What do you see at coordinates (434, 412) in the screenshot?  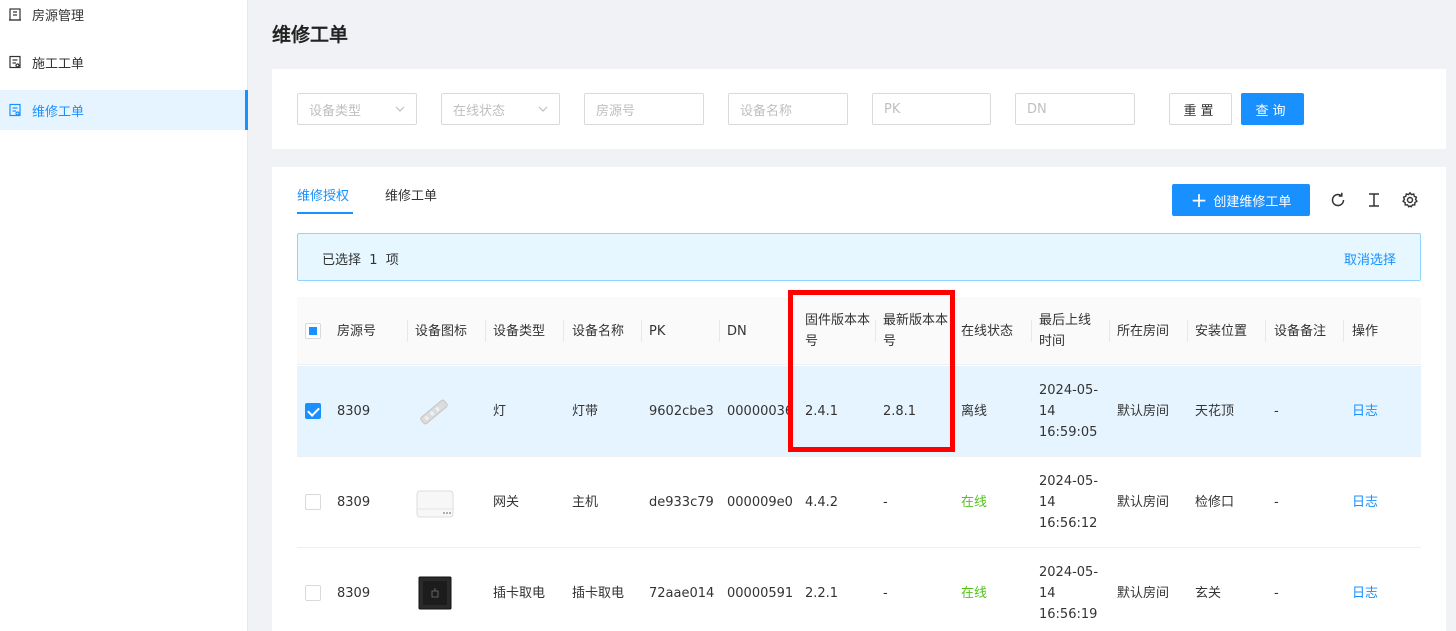 I see `light-strip-icon` at bounding box center [434, 412].